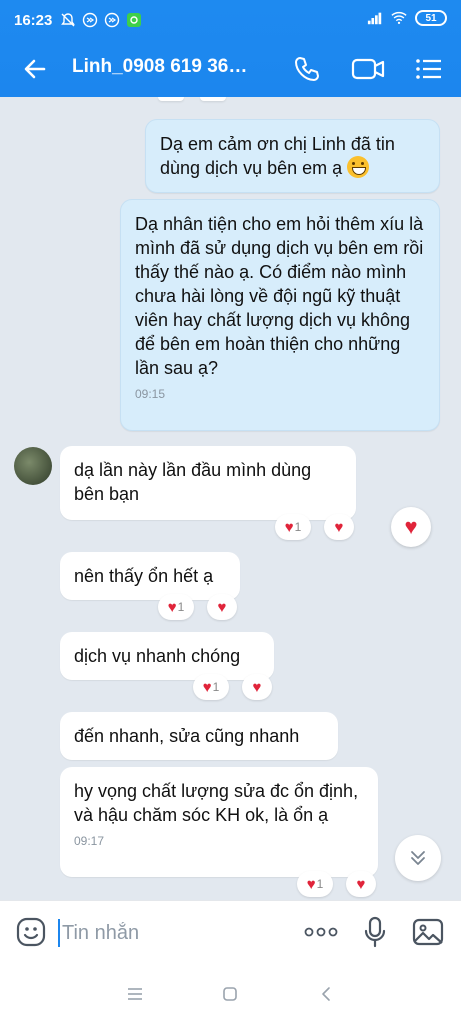 The image size is (461, 1024). I want to click on message-text: đến nhanh, sửa cũng nhanh, so click(187, 736).